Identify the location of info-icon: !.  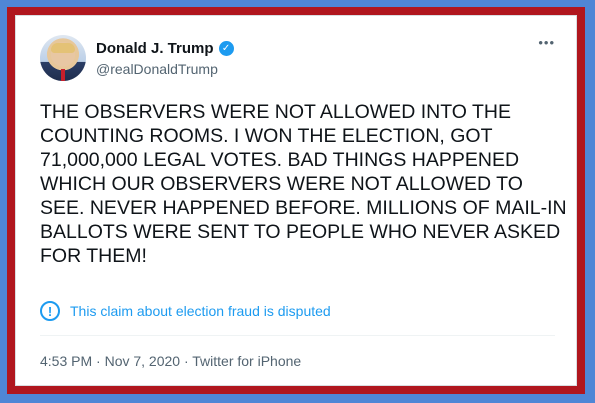
(50, 311).